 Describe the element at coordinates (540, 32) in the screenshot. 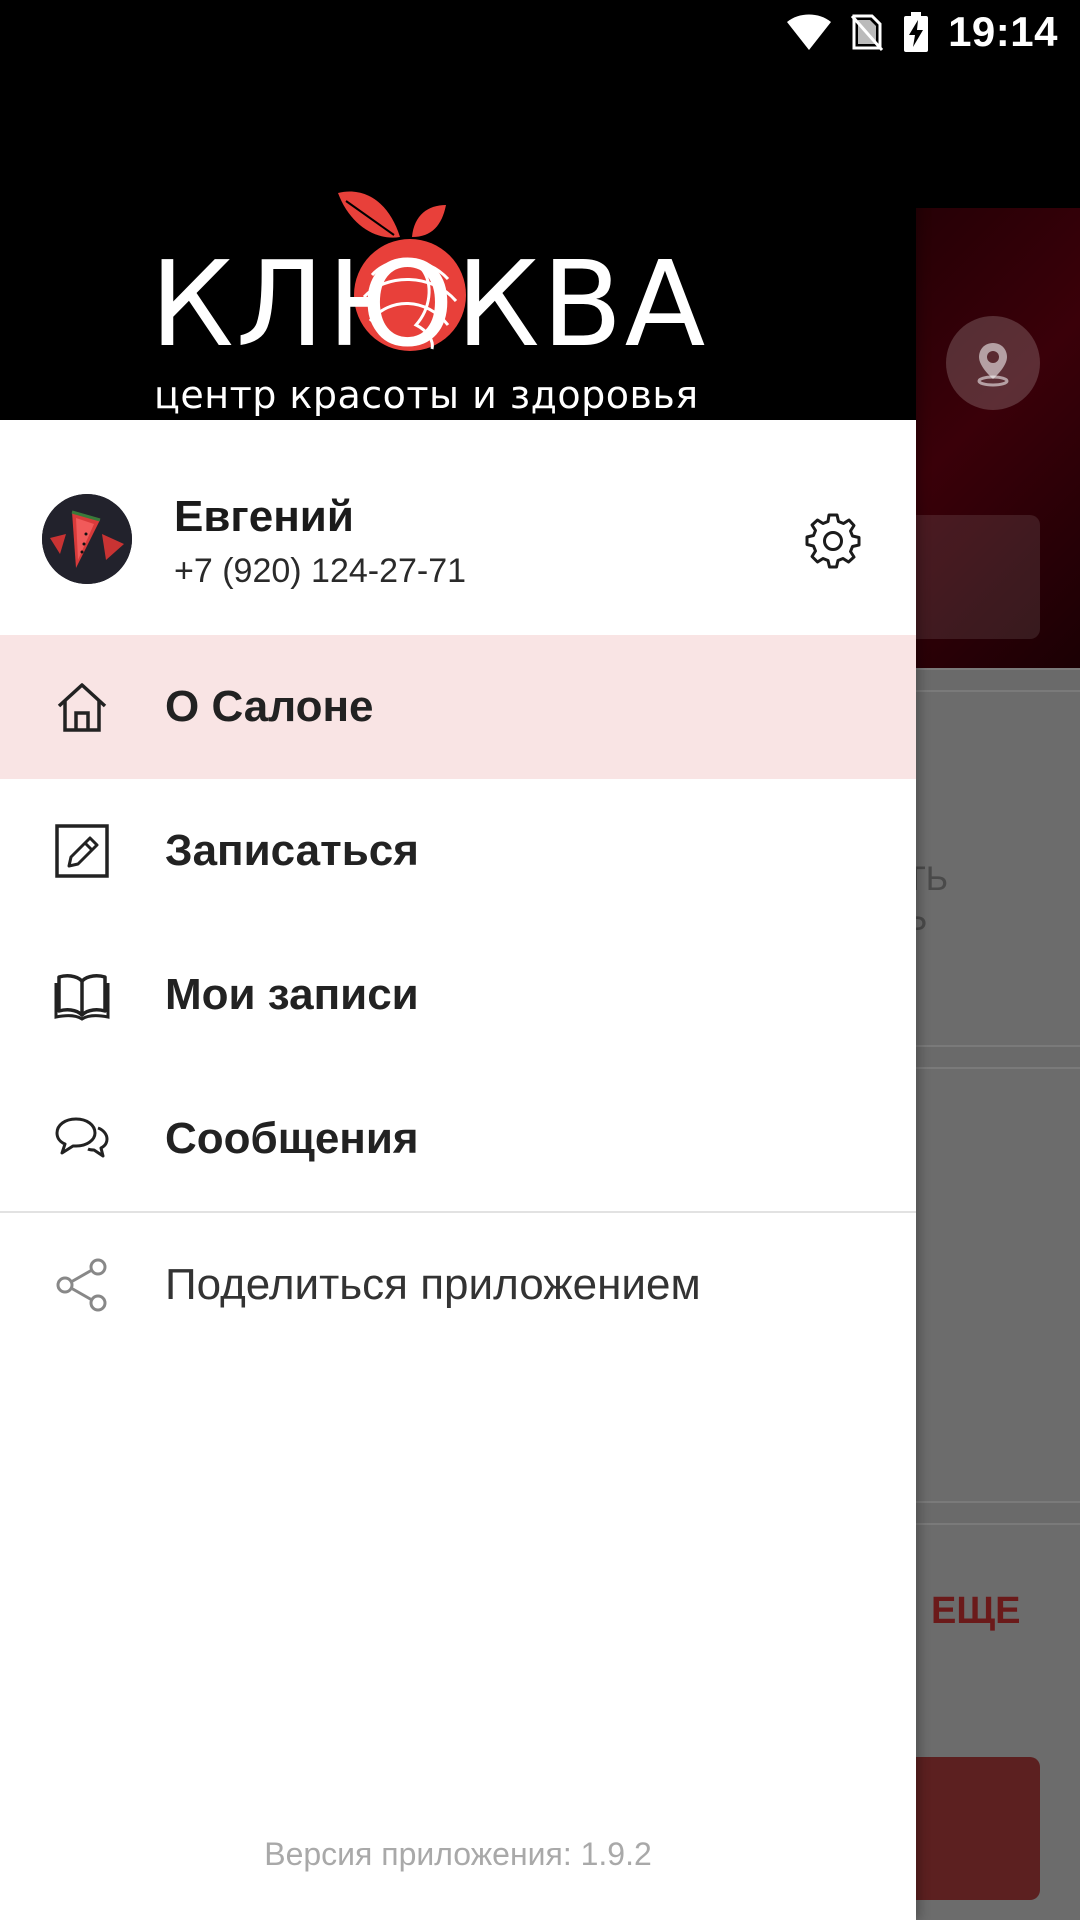

I see `status-bar: 19:14` at that location.